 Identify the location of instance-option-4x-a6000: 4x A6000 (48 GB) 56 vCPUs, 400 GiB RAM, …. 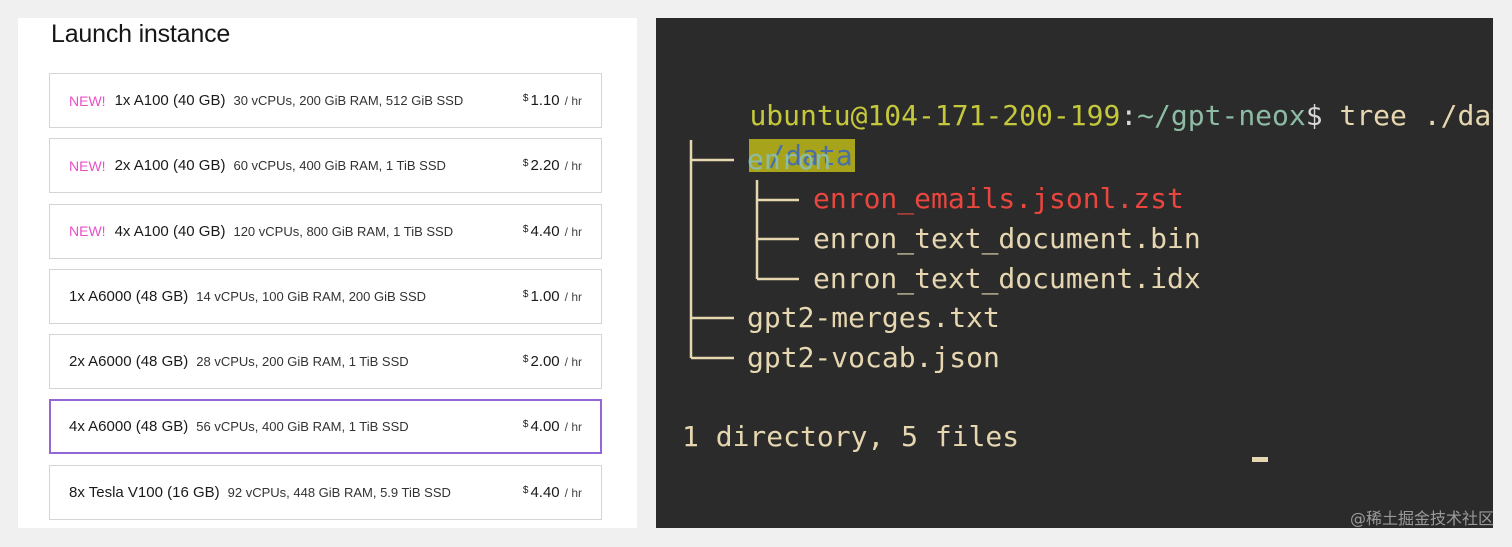
(325, 427).